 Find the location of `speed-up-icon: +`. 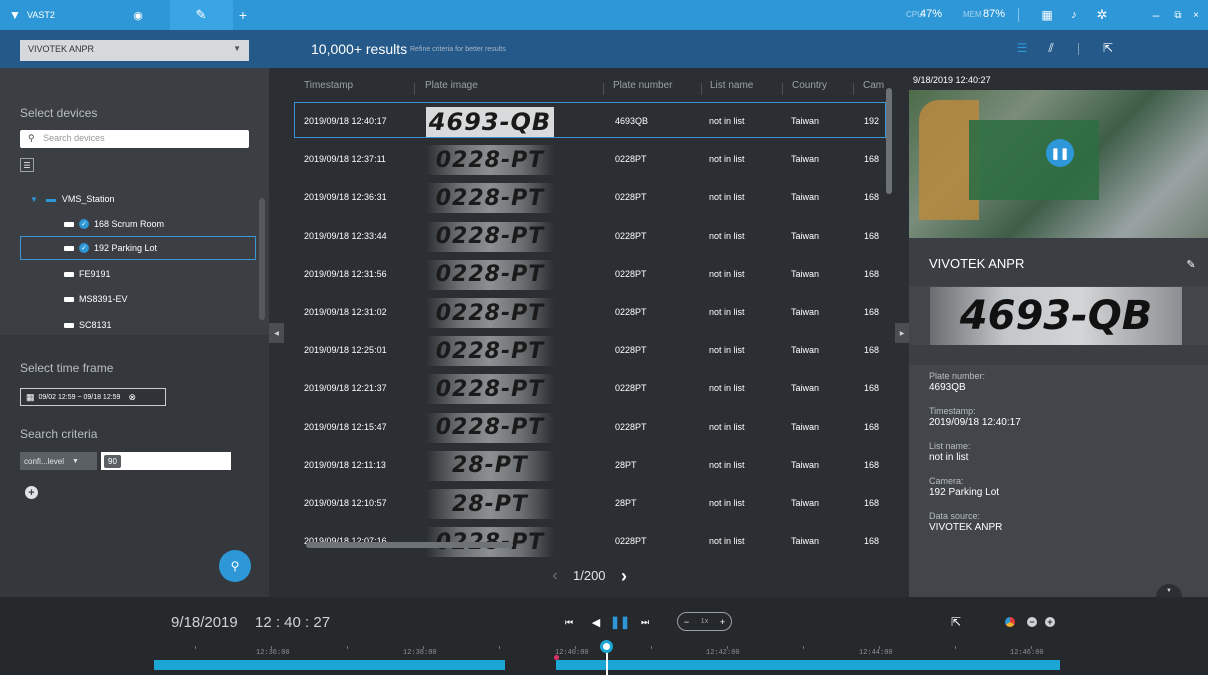

speed-up-icon: + is located at coordinates (722, 622).